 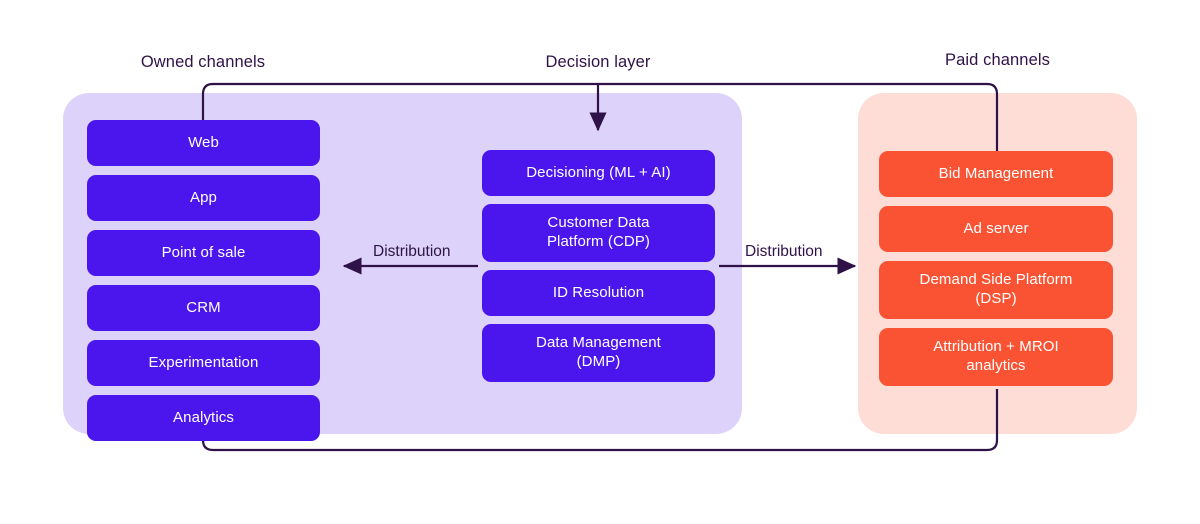 I want to click on node-data-management-platform: Data Management (DMP), so click(x=598, y=353).